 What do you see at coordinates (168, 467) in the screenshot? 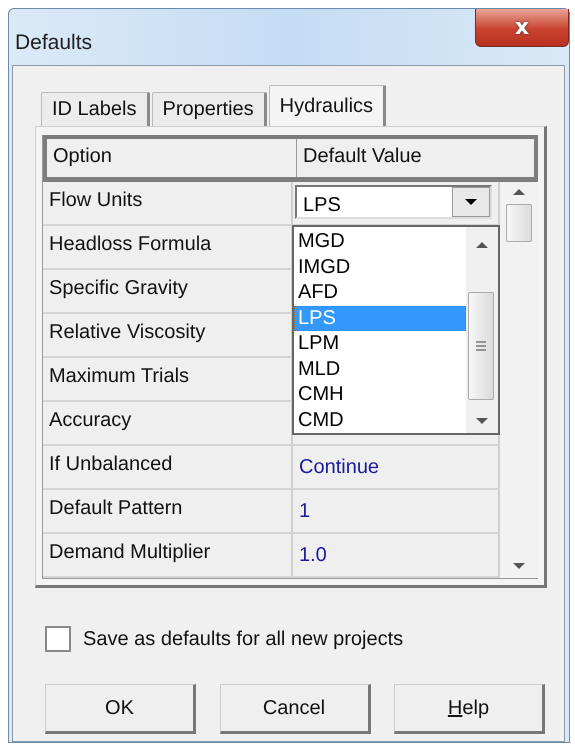
I see `option-cell: If Unbalanced` at bounding box center [168, 467].